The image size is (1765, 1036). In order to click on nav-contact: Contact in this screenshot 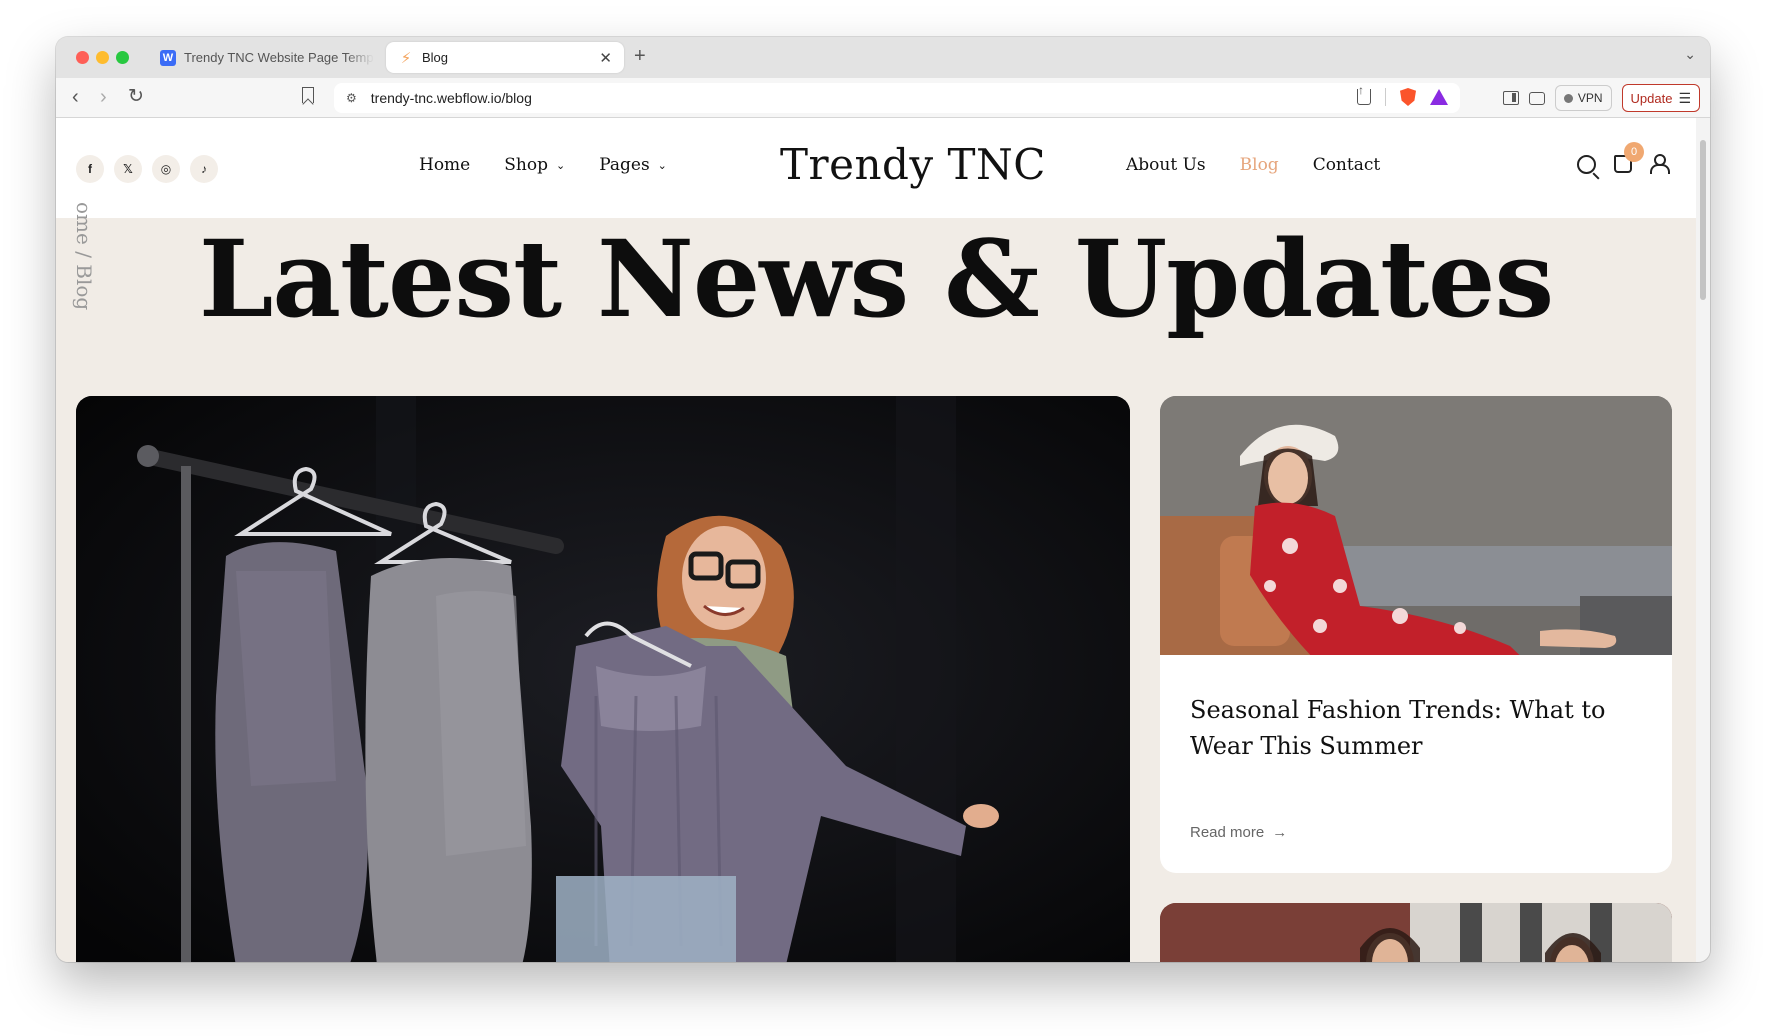, I will do `click(1347, 165)`.